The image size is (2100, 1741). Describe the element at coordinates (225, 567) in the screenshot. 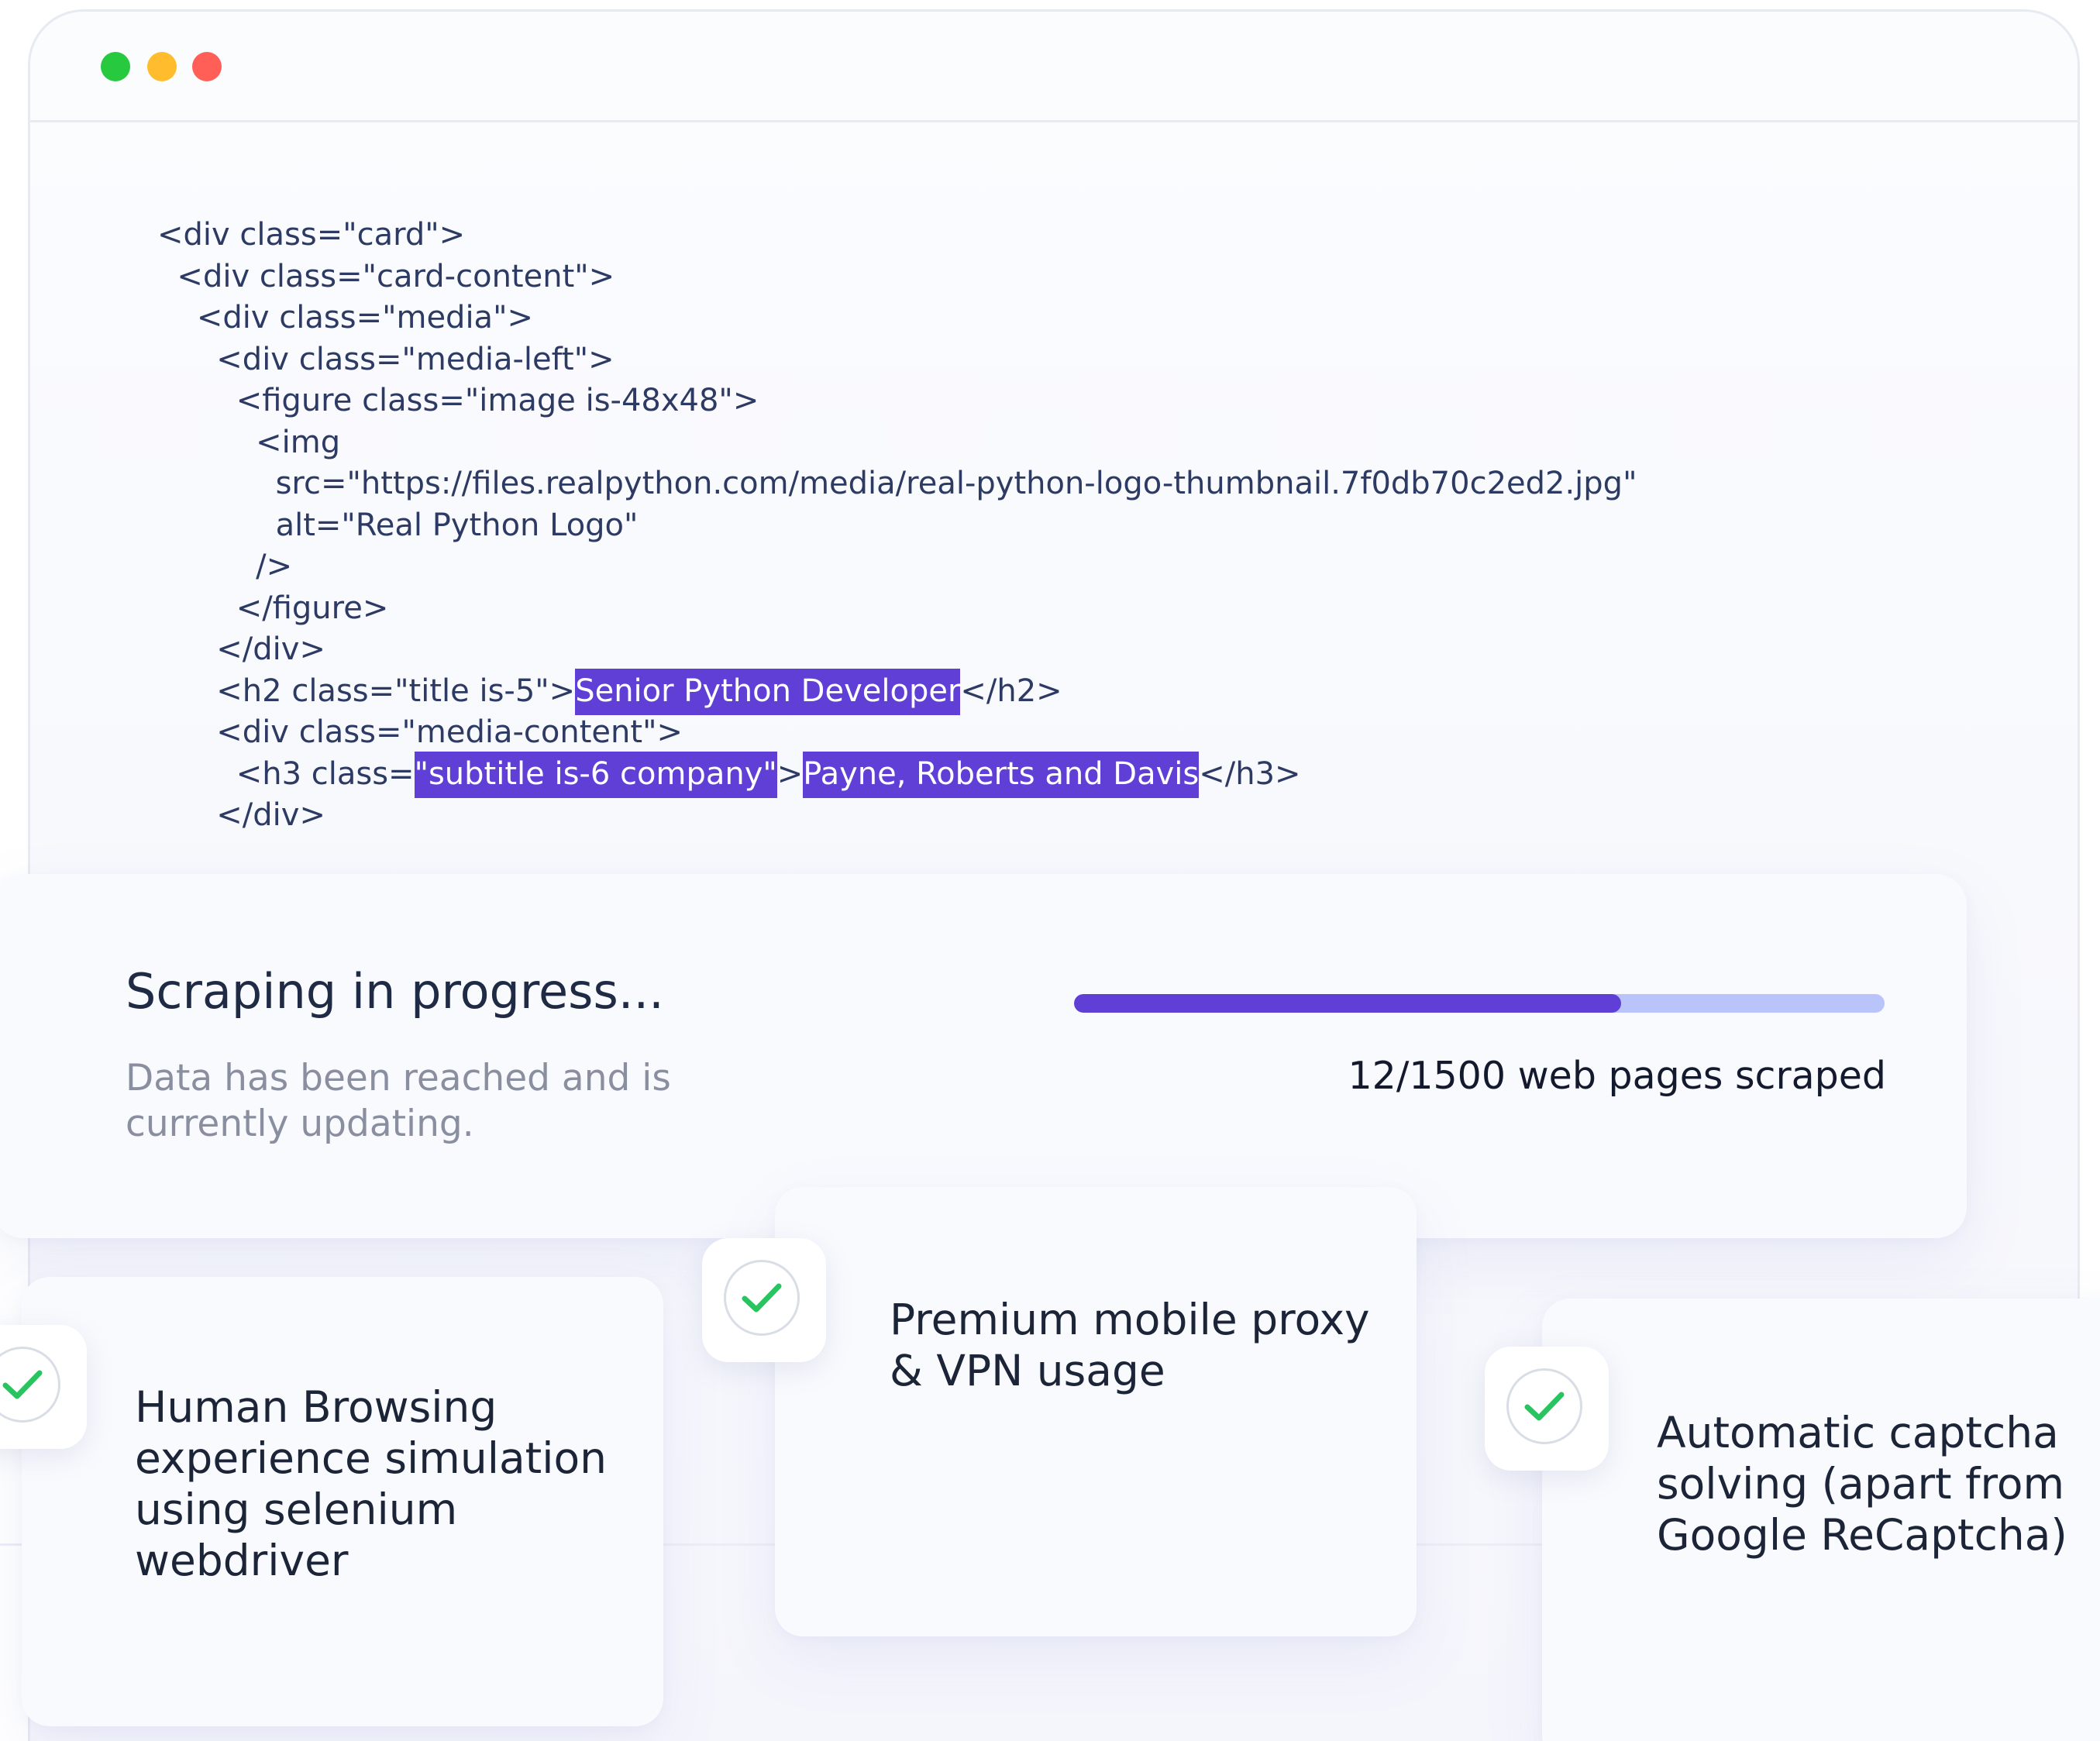

I see `code-text: />` at that location.